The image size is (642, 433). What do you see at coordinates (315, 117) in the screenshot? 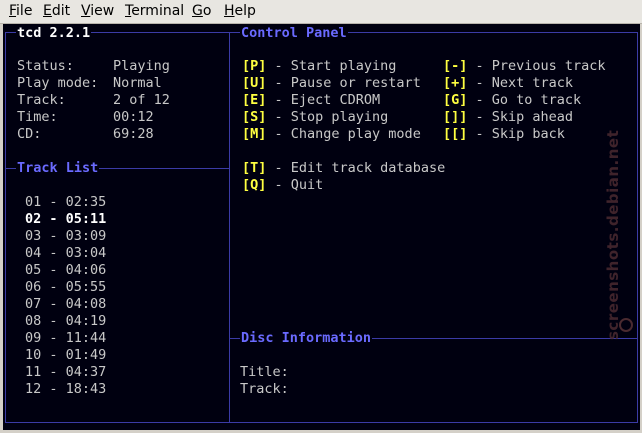
I see `shortcut-stop: [S] - Stop playing` at bounding box center [315, 117].